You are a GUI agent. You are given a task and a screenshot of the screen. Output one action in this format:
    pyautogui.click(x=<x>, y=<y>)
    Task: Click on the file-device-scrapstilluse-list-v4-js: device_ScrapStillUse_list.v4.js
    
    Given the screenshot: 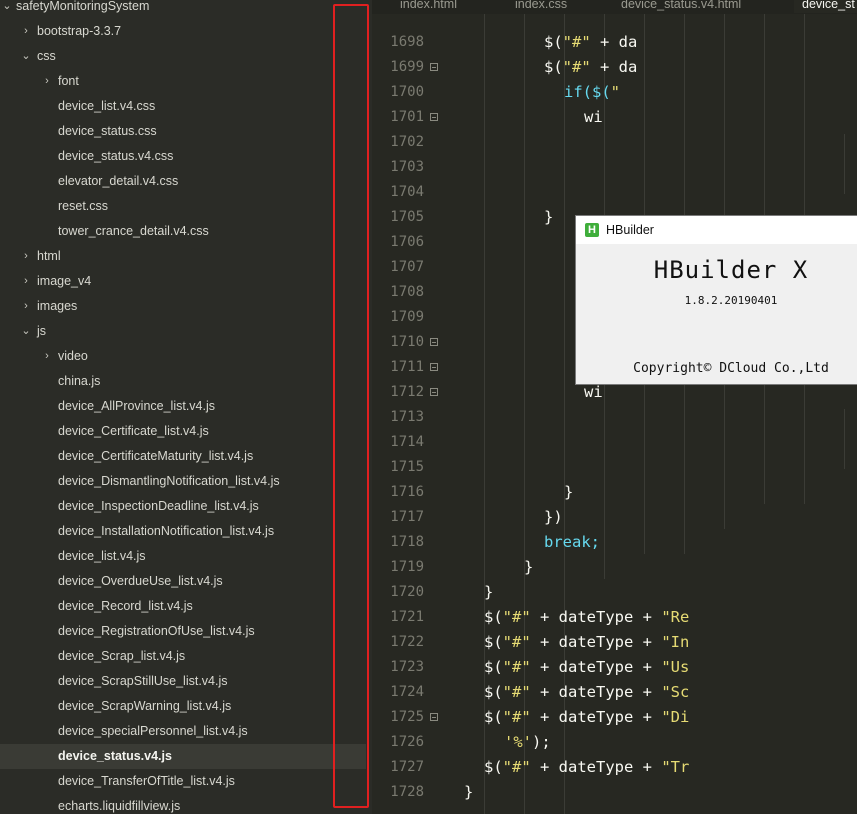 What is the action you would take?
    pyautogui.click(x=183, y=681)
    